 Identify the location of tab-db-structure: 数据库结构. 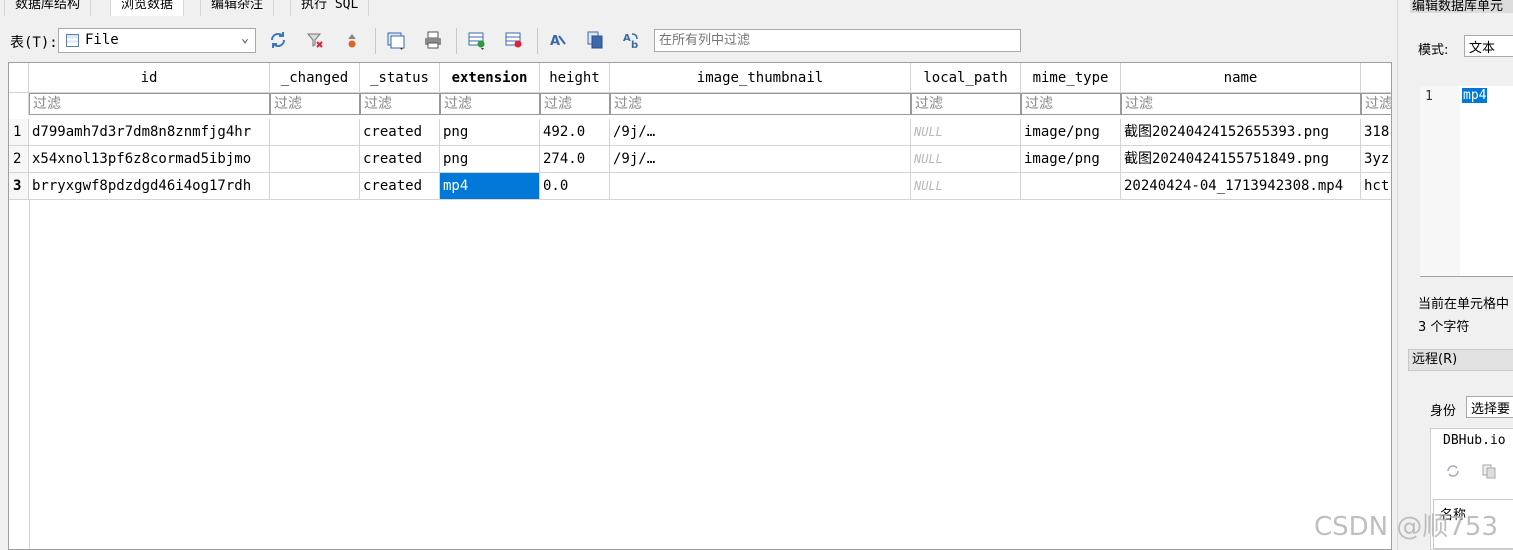
(48, 8).